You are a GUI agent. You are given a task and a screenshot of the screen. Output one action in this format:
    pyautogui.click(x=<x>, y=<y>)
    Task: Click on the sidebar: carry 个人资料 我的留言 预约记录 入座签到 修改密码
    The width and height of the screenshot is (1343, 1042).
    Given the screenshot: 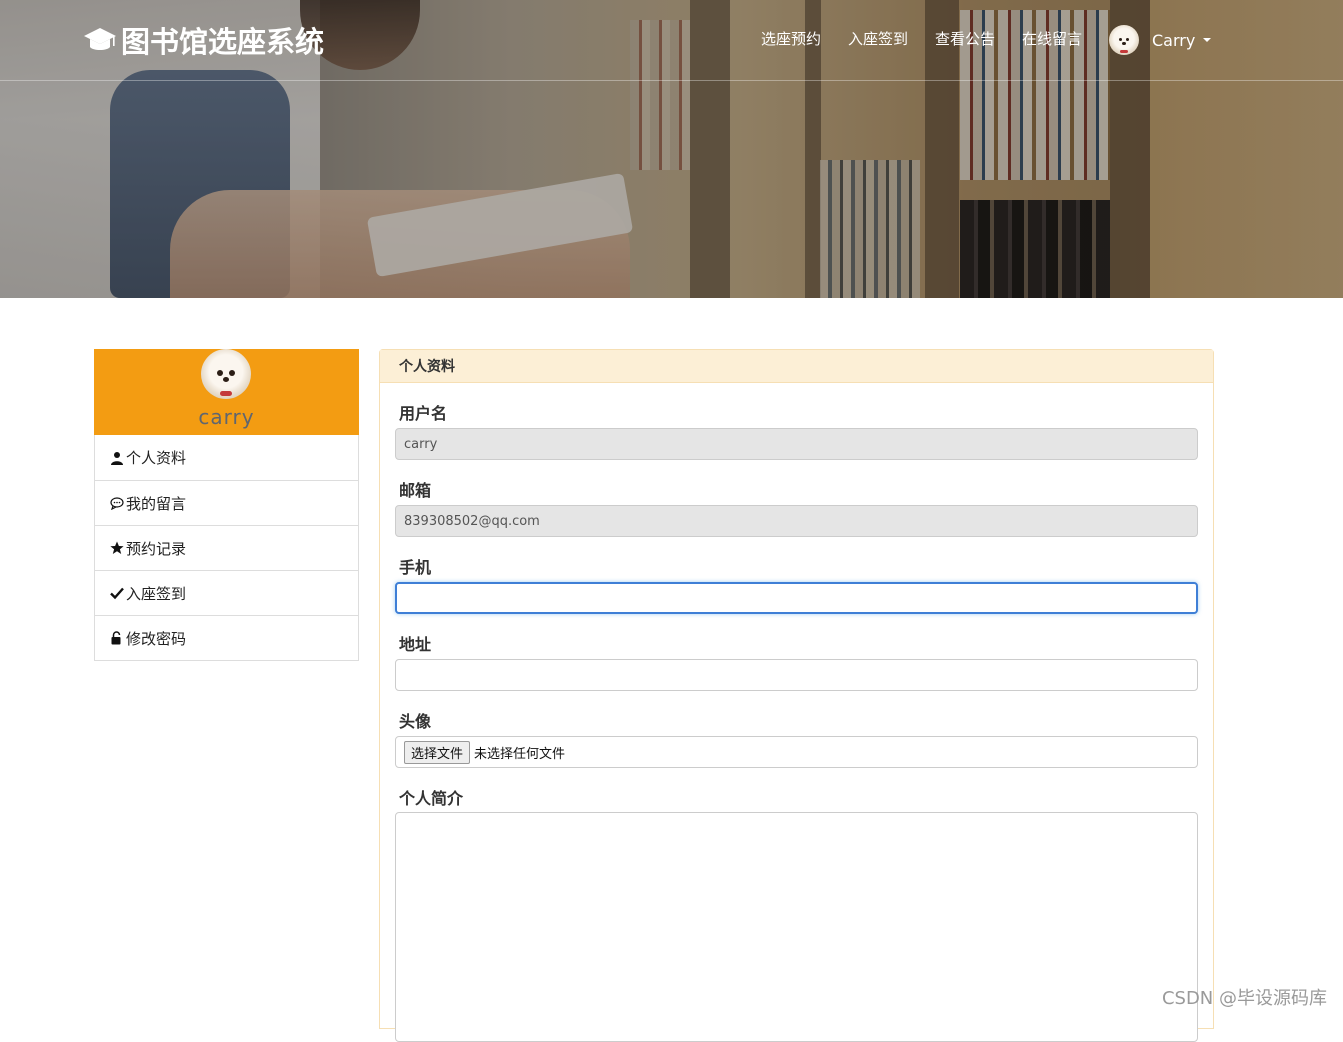 What is the action you would take?
    pyautogui.click(x=226, y=505)
    